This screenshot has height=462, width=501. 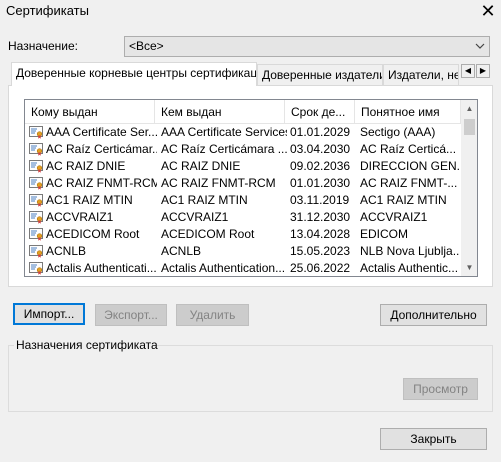 I want to click on tab-trusted-publishers: Доверенные издатели, so click(x=320, y=74).